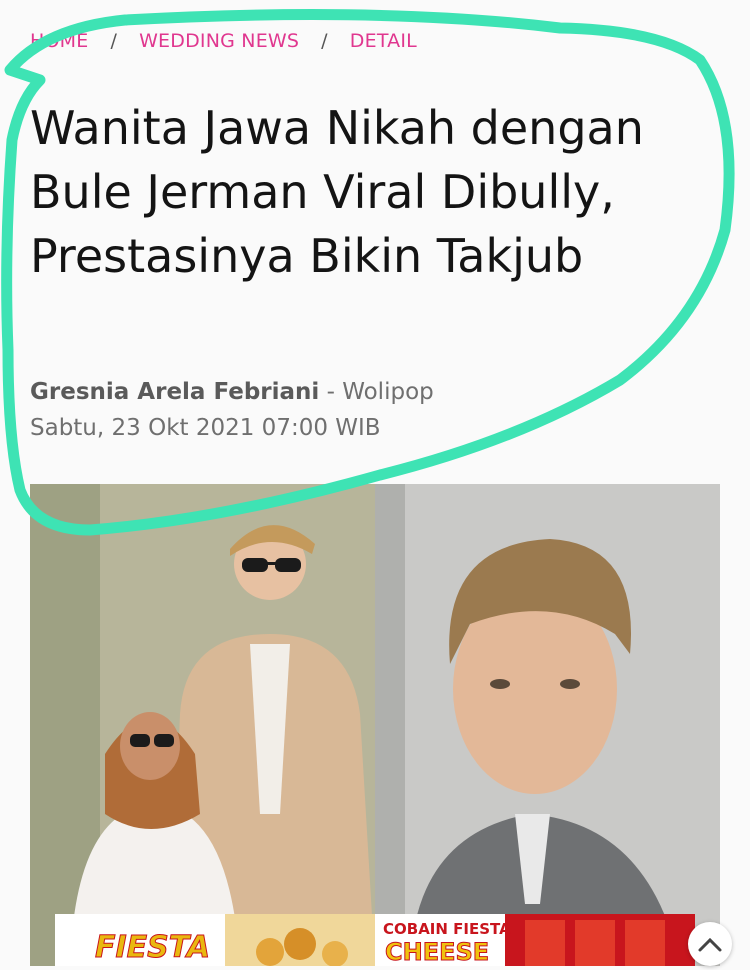 This screenshot has width=750, height=970. I want to click on ad-product: CHEESE, so click(437, 952).